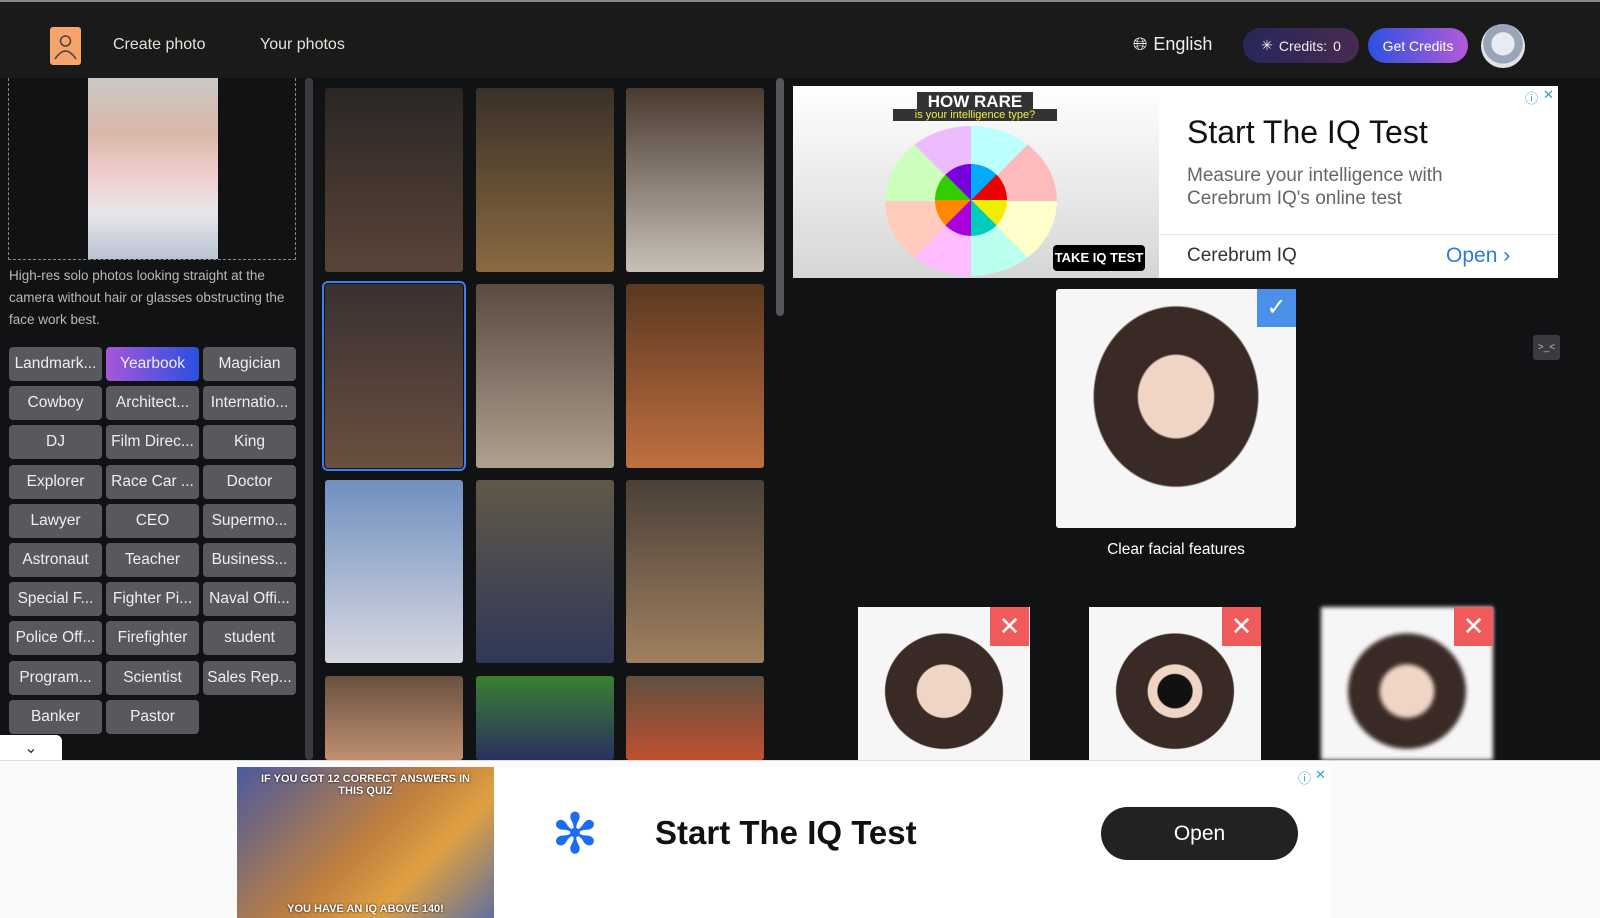 The width and height of the screenshot is (1600, 918). What do you see at coordinates (1301, 45) in the screenshot?
I see `credits-badge: ✳ Credits: 0` at bounding box center [1301, 45].